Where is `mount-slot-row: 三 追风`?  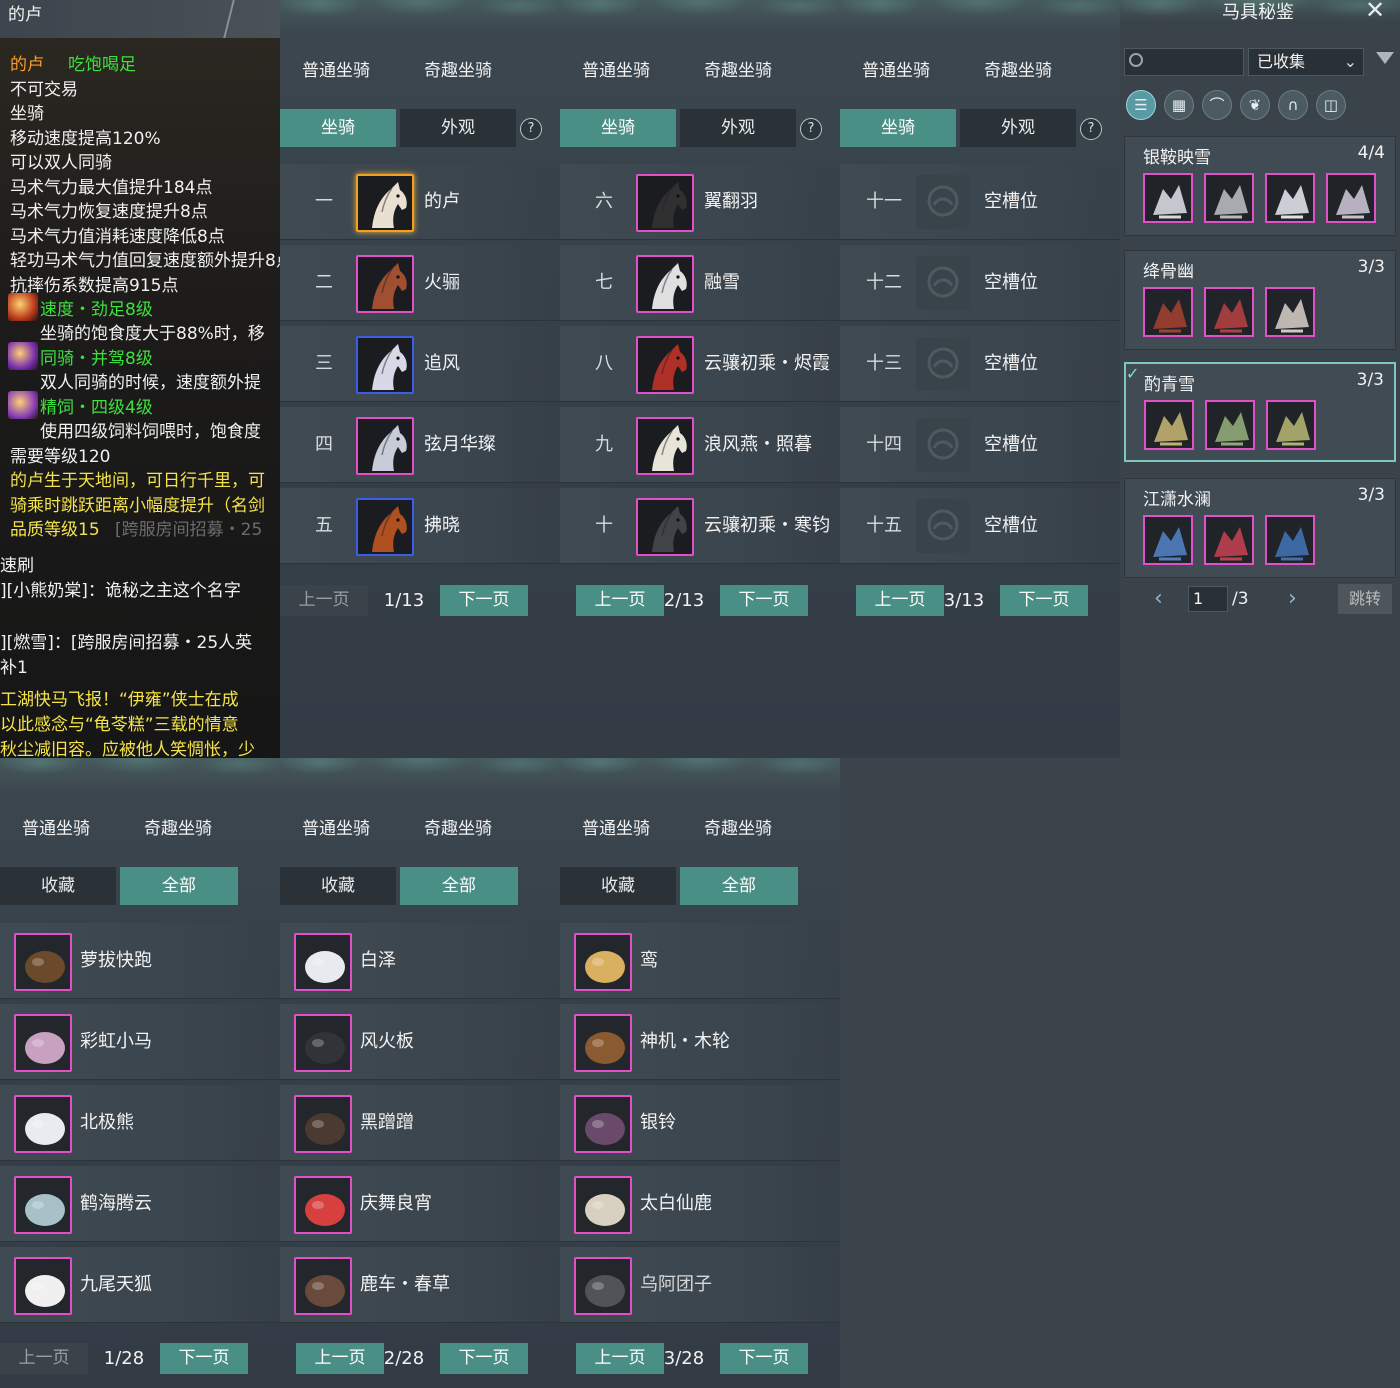 mount-slot-row: 三 追风 is located at coordinates (420, 364).